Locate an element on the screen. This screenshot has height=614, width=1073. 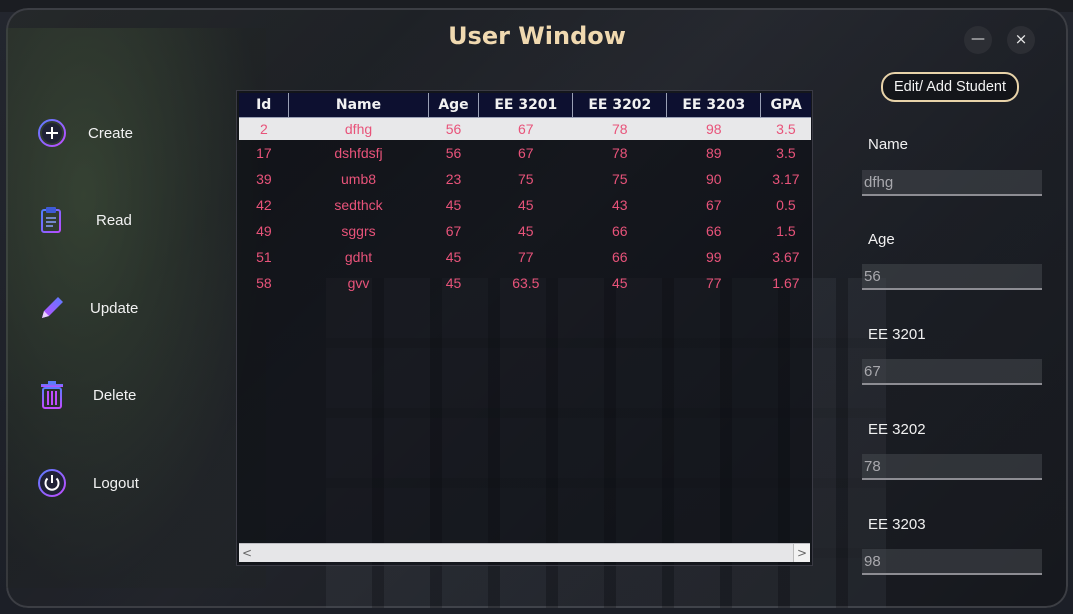
sidebar-item-label: Read is located at coordinates (114, 220).